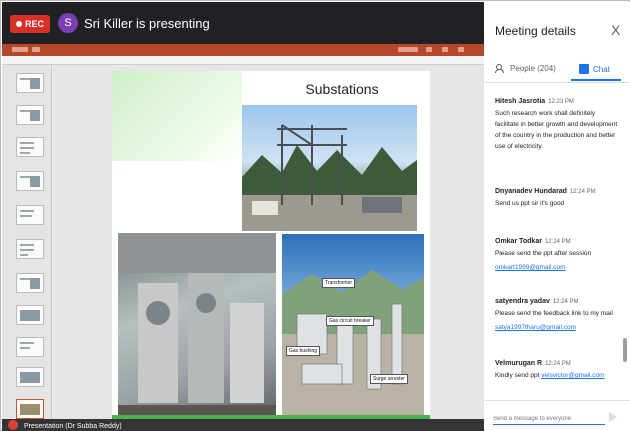 The height and width of the screenshot is (431, 630). I want to click on rec-label: REC, so click(34, 24).